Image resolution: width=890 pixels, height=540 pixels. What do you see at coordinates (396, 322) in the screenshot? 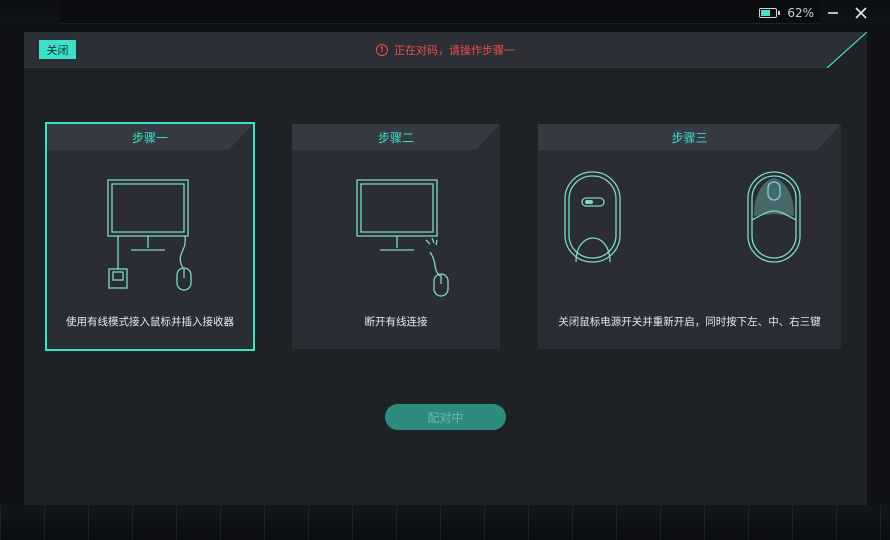
I see `step-description: 断开有线连接` at bounding box center [396, 322].